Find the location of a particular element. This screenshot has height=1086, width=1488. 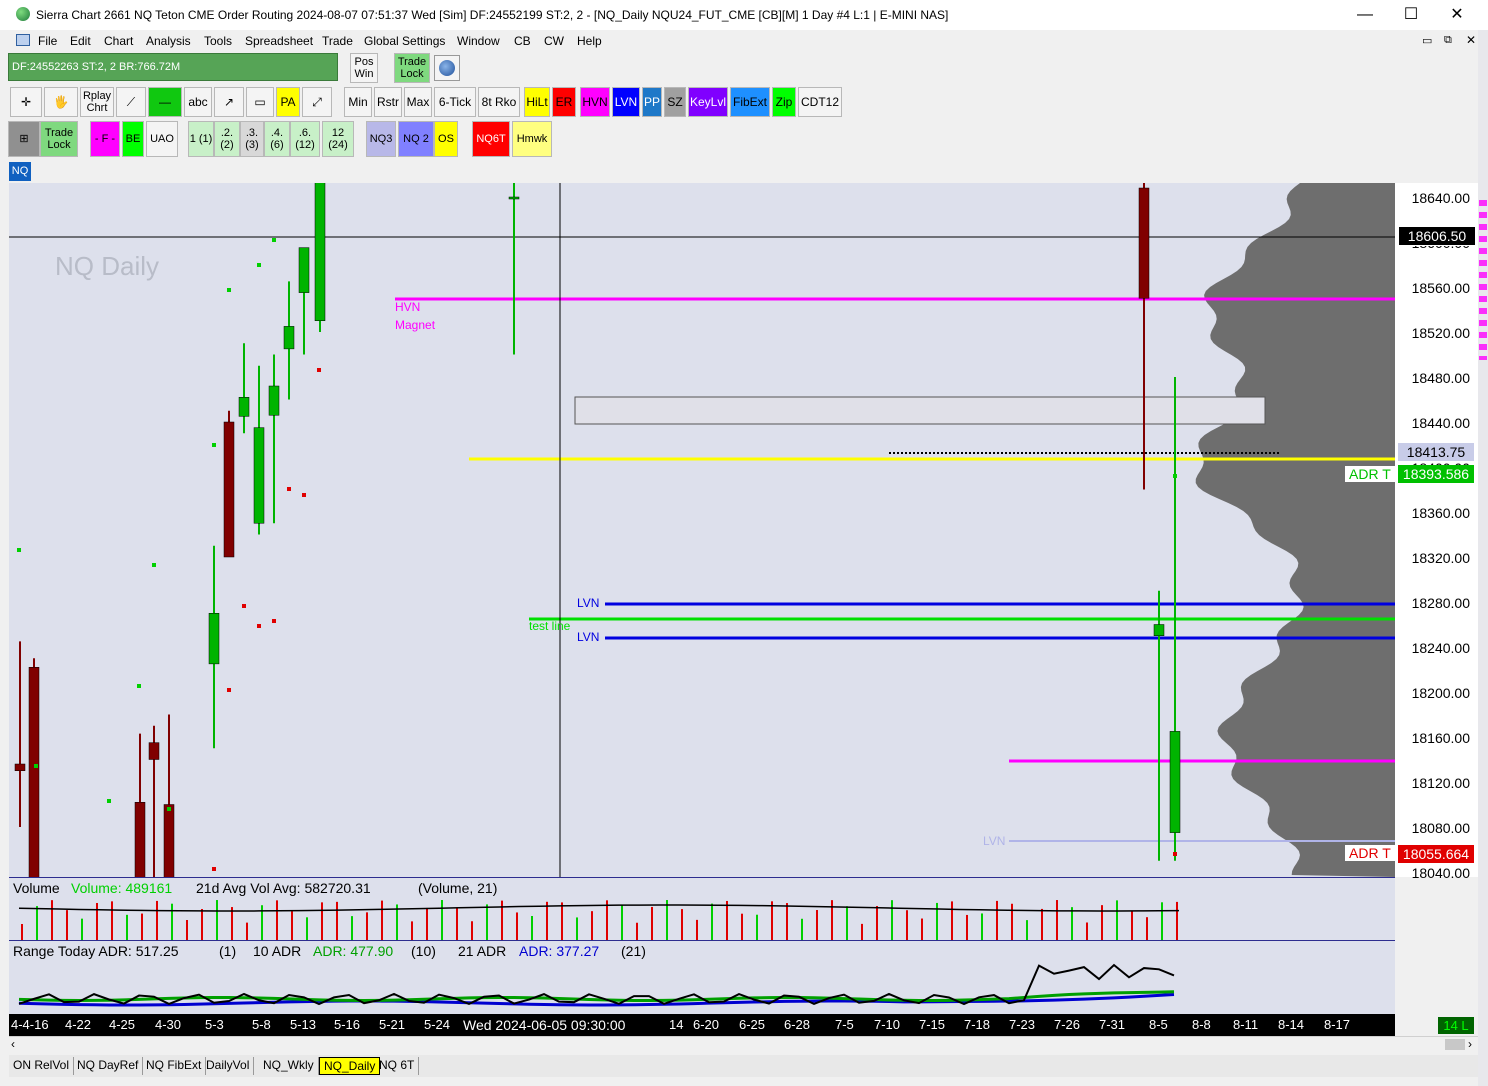

scroll-left-icon: ‹ is located at coordinates (13, 1044).